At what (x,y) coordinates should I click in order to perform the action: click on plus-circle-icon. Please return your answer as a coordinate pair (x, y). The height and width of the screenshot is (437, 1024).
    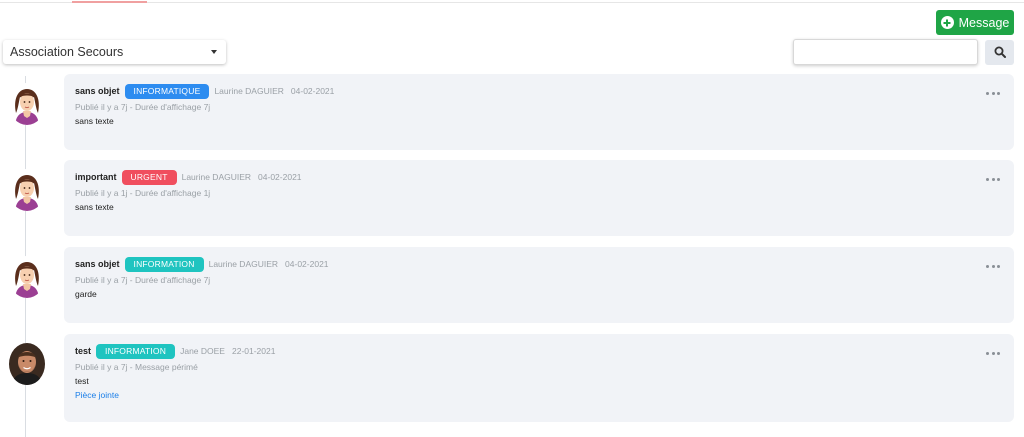
    Looking at the image, I should click on (947, 22).